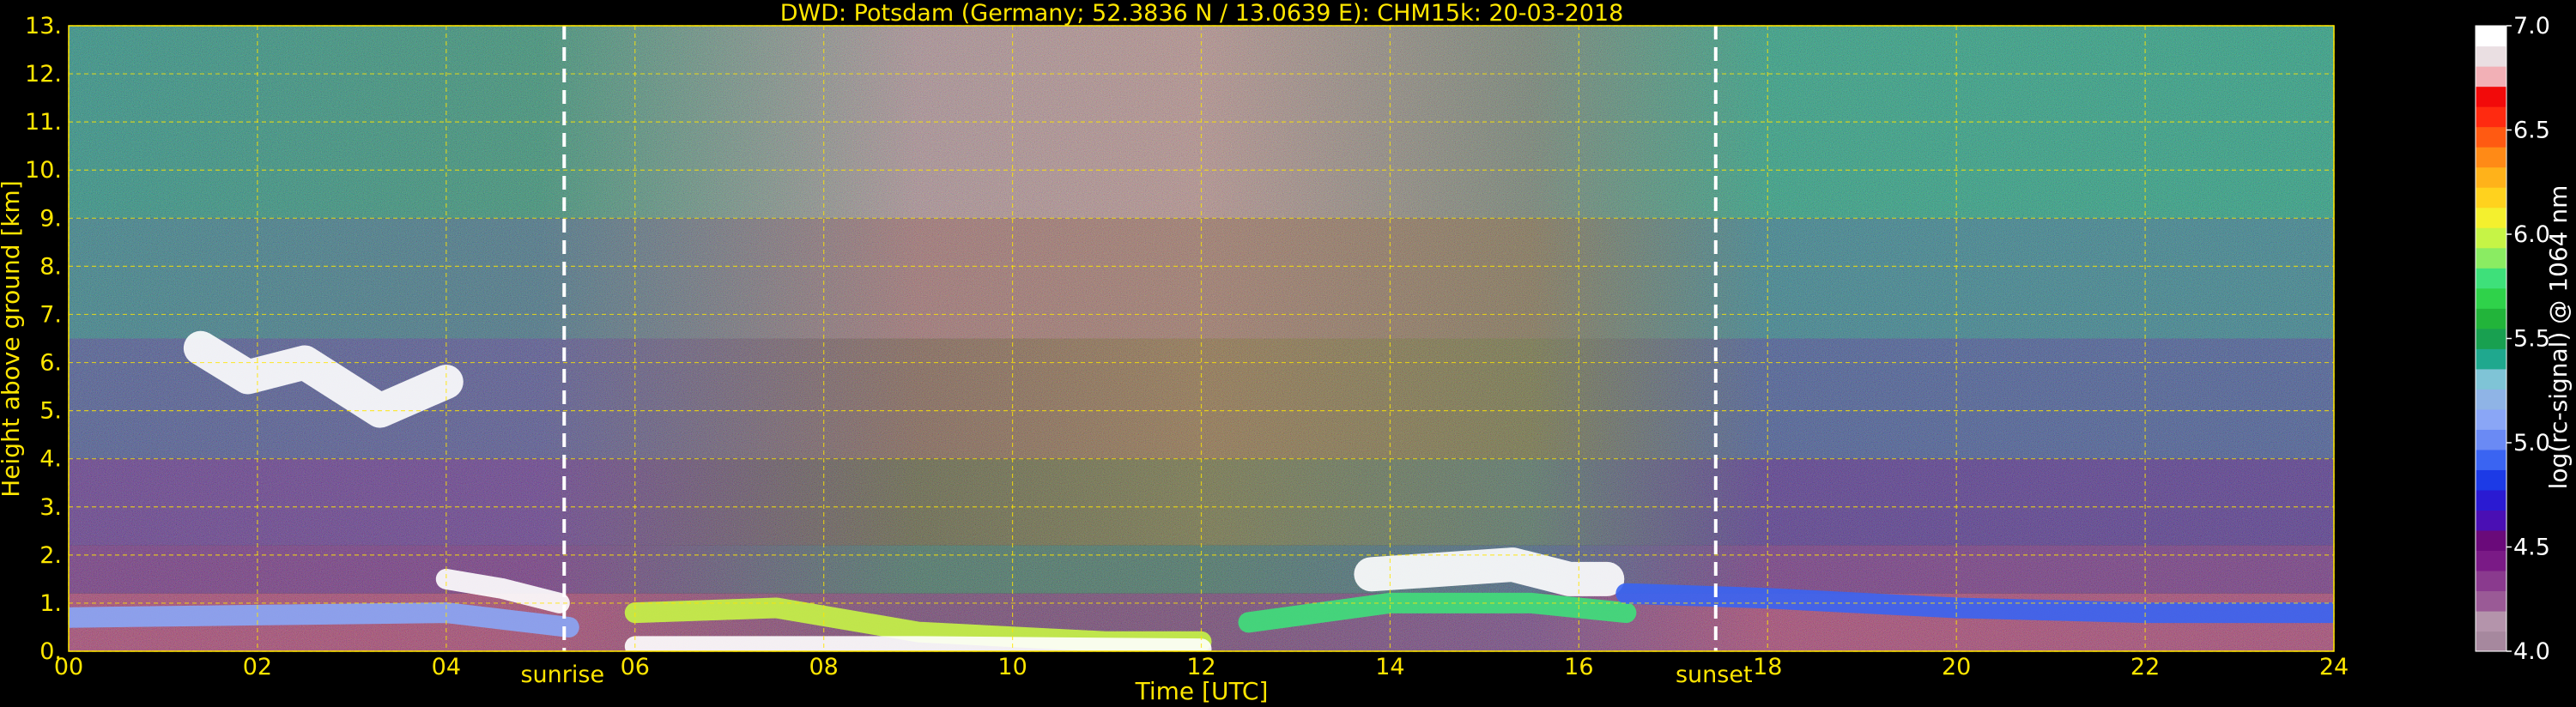  What do you see at coordinates (2145, 667) in the screenshot?
I see `x-tick-label: 22` at bounding box center [2145, 667].